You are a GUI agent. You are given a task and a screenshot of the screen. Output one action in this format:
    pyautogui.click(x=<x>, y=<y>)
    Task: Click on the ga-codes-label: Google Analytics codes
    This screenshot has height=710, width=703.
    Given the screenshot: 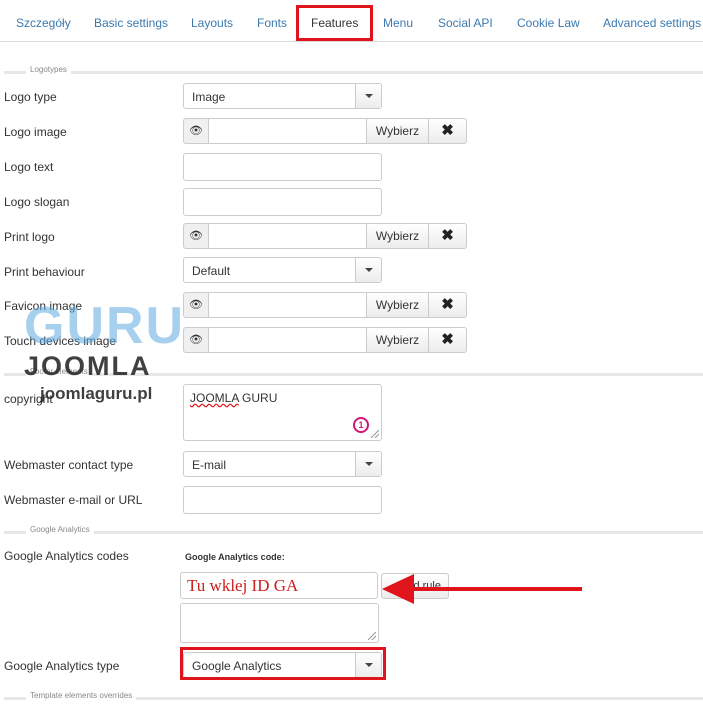 What is the action you would take?
    pyautogui.click(x=66, y=556)
    